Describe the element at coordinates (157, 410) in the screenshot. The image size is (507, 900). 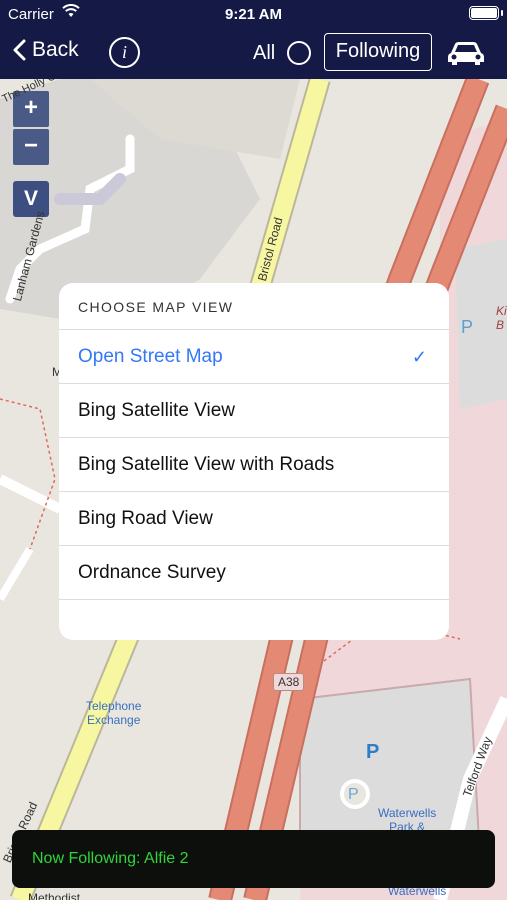
I see `option-label: Bing Satellite View` at that location.